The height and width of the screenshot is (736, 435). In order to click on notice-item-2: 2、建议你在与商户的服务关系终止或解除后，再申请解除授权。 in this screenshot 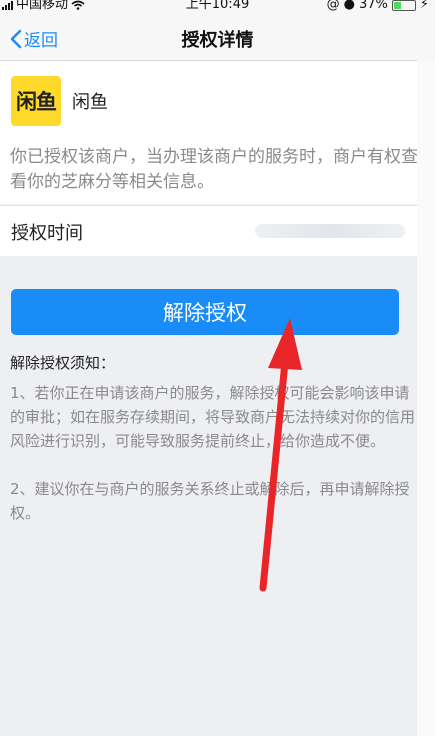, I will do `click(210, 501)`.